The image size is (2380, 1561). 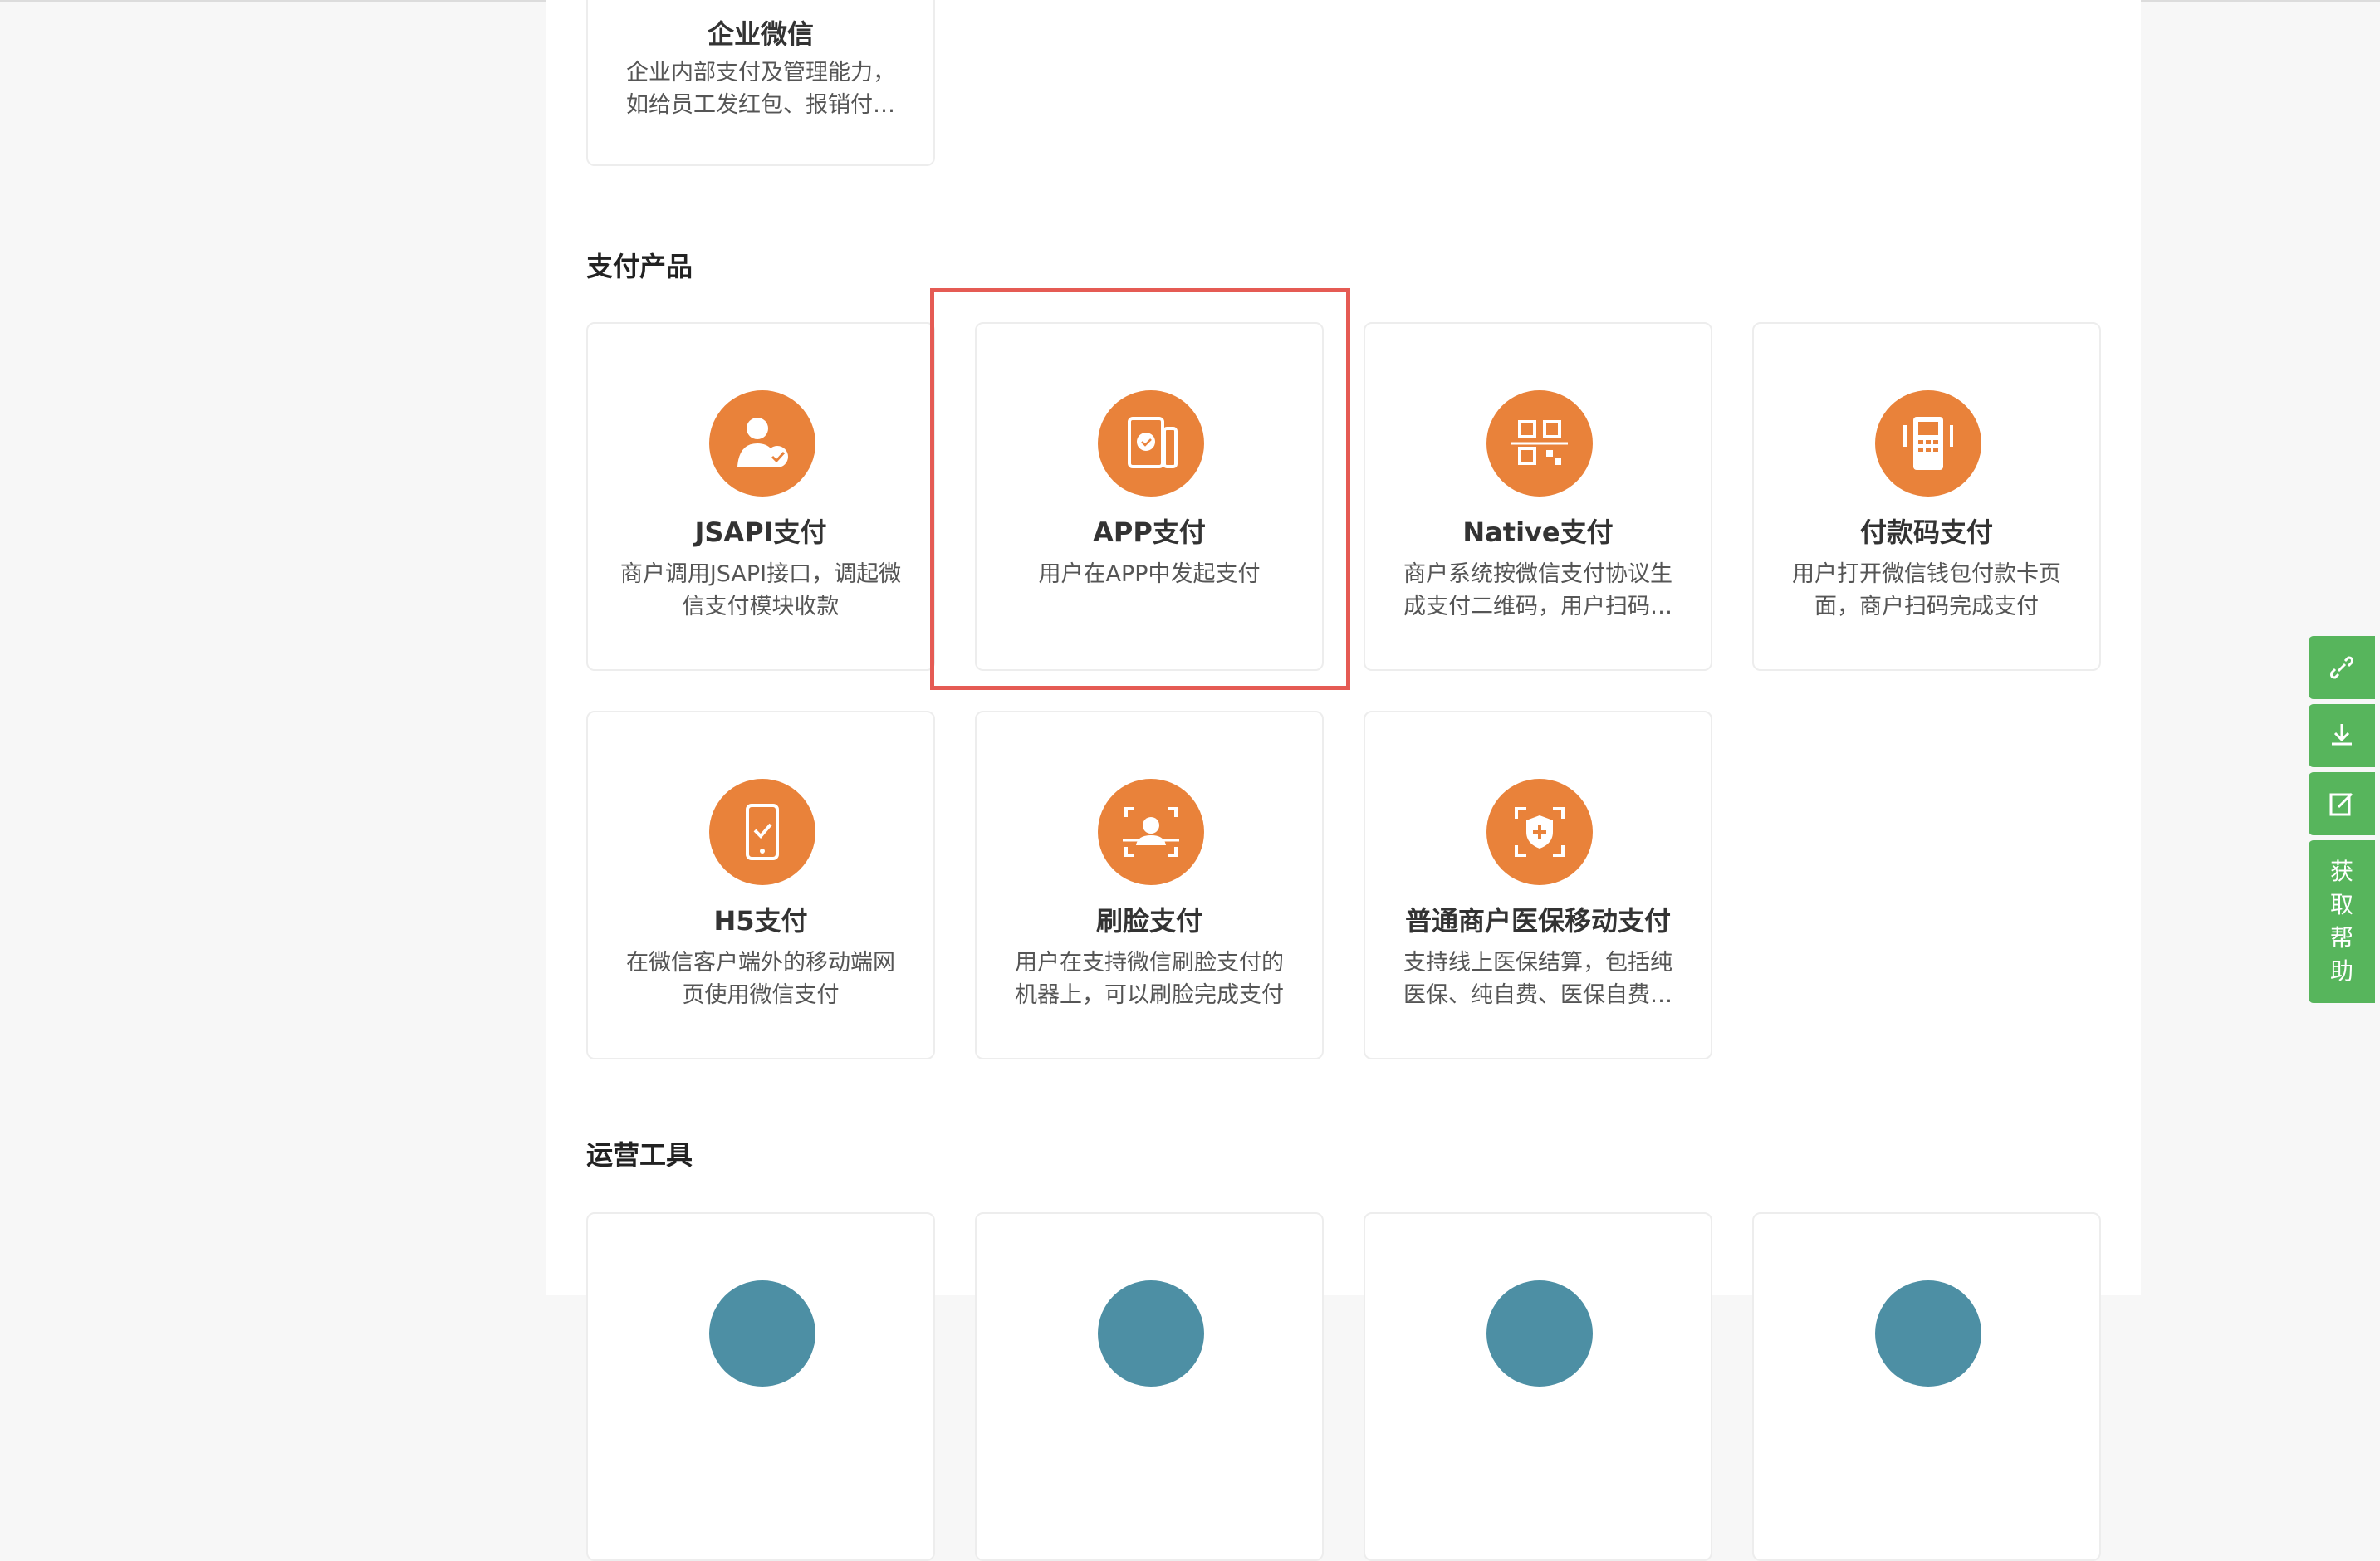 What do you see at coordinates (639, 266) in the screenshot?
I see `section-title-pay-products: 支付产品` at bounding box center [639, 266].